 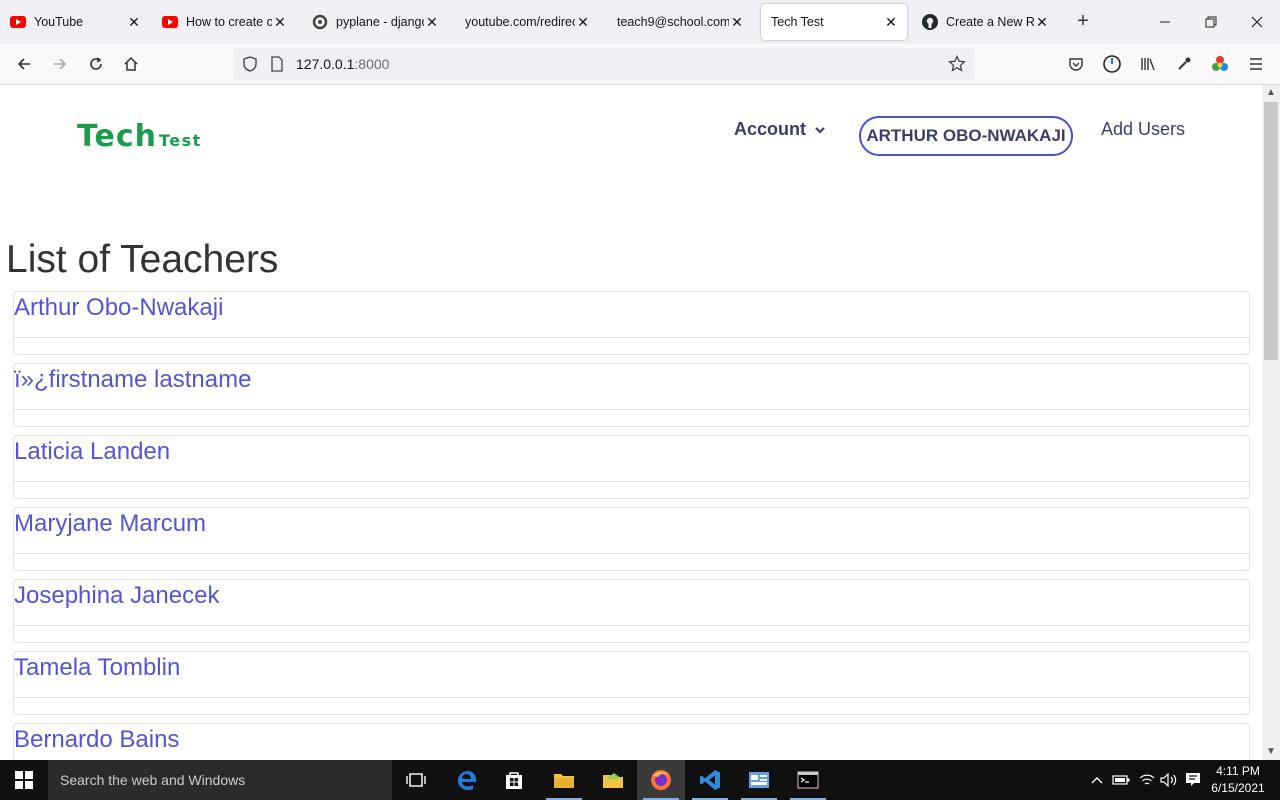 I want to click on folder-icon, so click(x=564, y=781).